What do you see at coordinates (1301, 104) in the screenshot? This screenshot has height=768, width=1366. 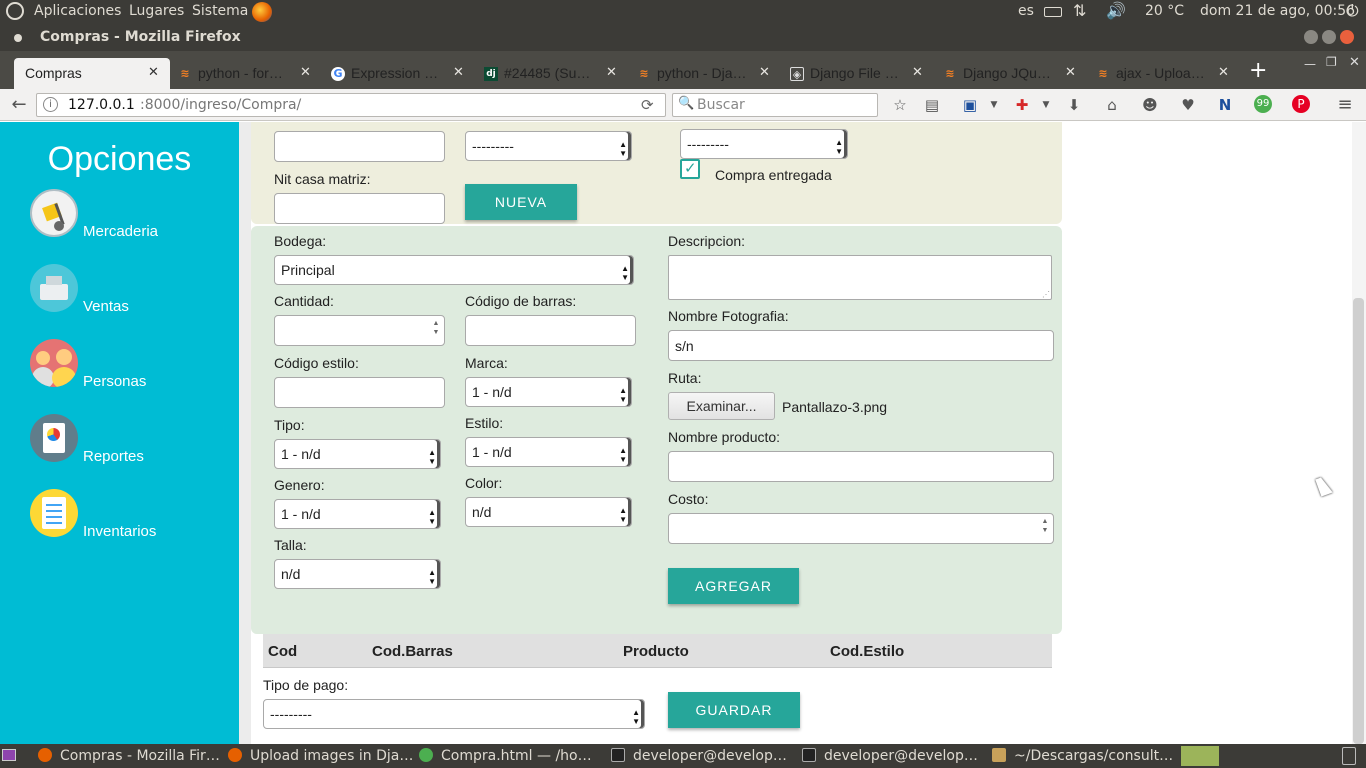 I see `pinterest-icon: P` at bounding box center [1301, 104].